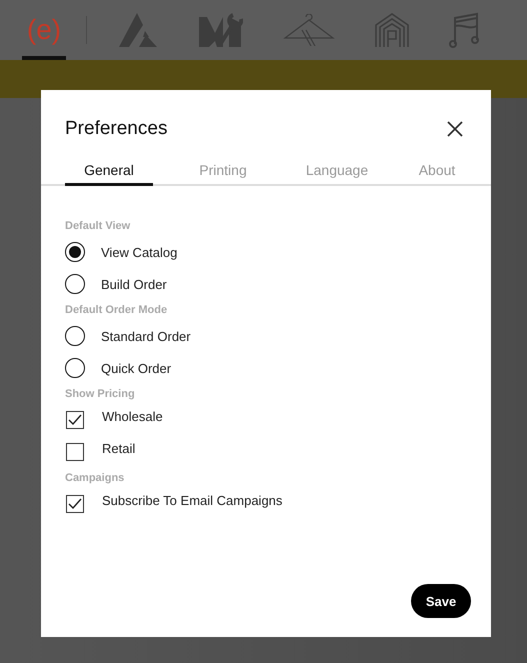 Image resolution: width=527 pixels, height=663 pixels. I want to click on triangle-logo-icon, so click(139, 30).